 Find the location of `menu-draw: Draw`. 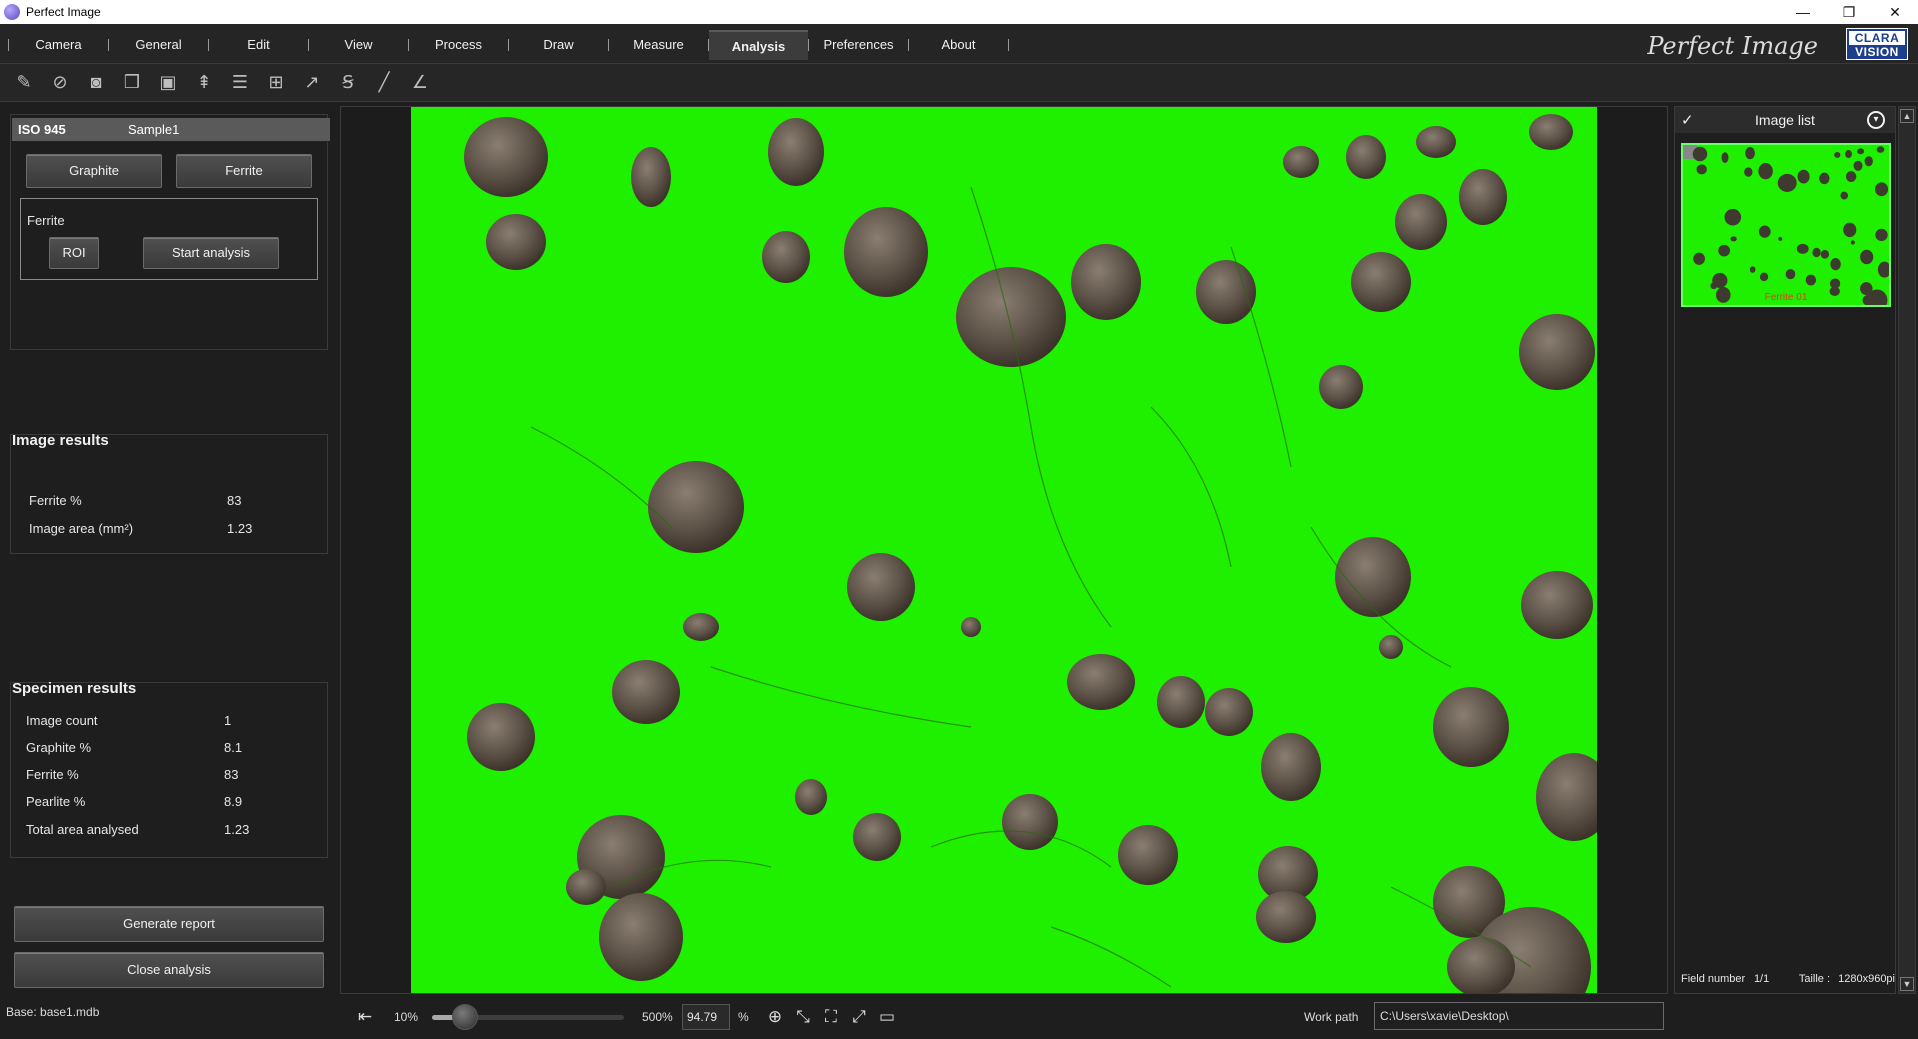

menu-draw: Draw is located at coordinates (558, 45).